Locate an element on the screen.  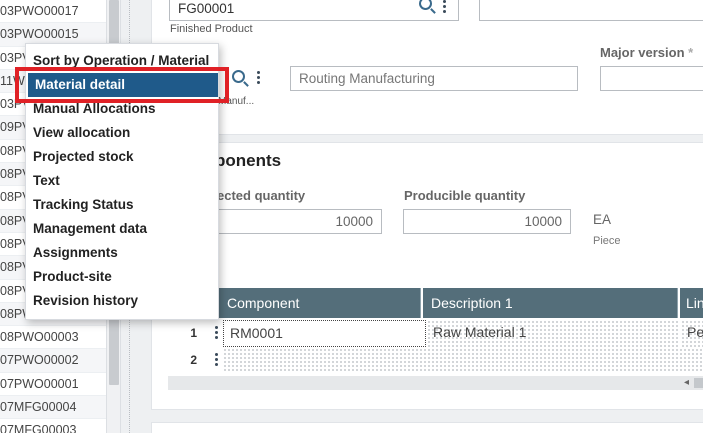
major-version-label: Major version * is located at coordinates (646, 52).